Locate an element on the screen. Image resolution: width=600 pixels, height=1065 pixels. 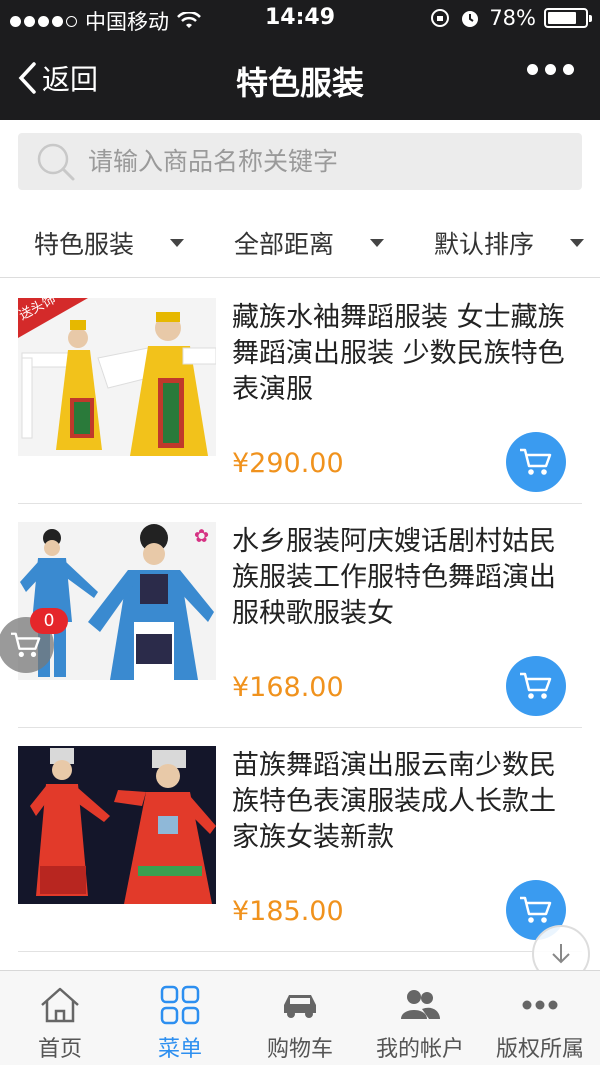
filter-distance: 全部距离 is located at coordinates (300, 242).